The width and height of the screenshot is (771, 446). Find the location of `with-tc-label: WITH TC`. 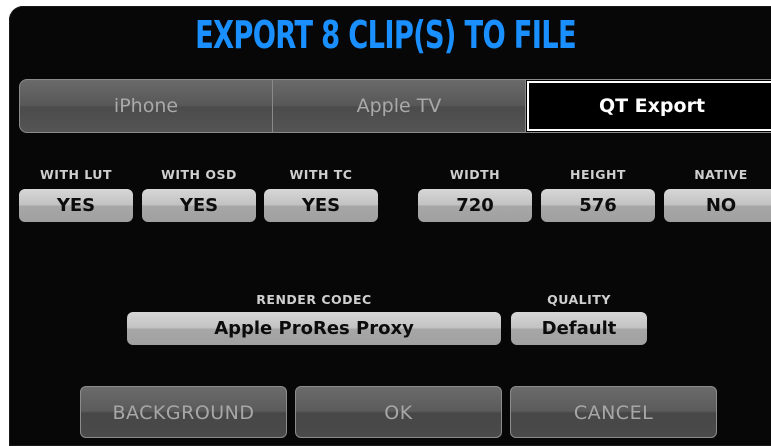

with-tc-label: WITH TC is located at coordinates (321, 174).